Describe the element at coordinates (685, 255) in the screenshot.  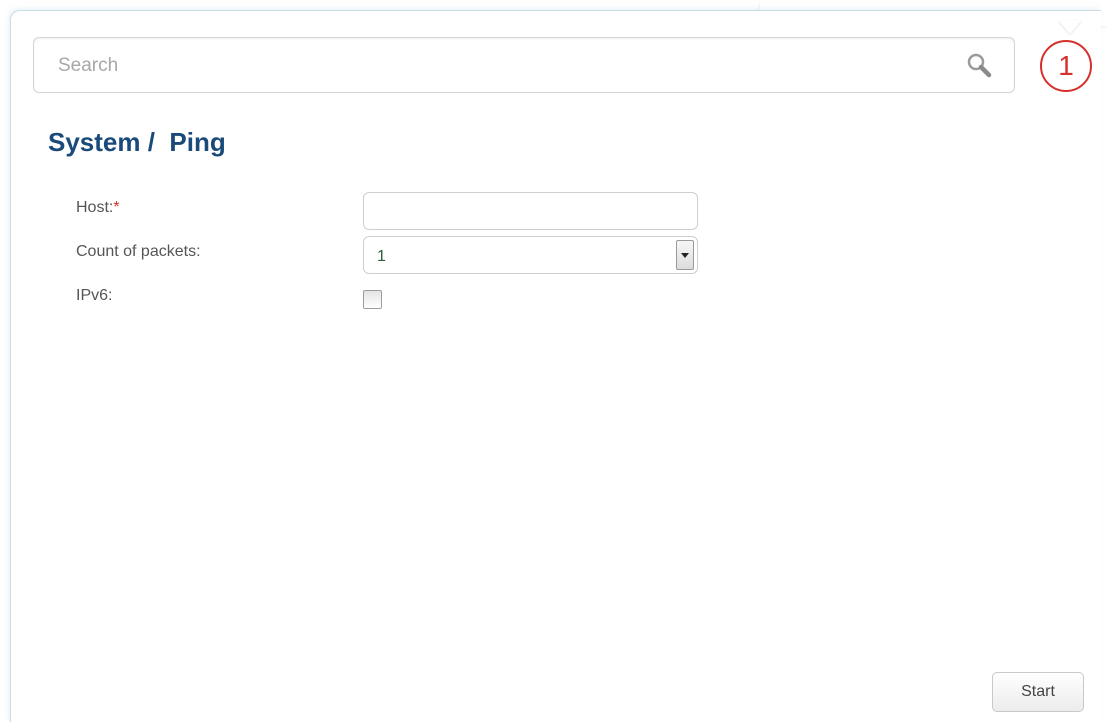
I see `chevron-down-icon` at that location.